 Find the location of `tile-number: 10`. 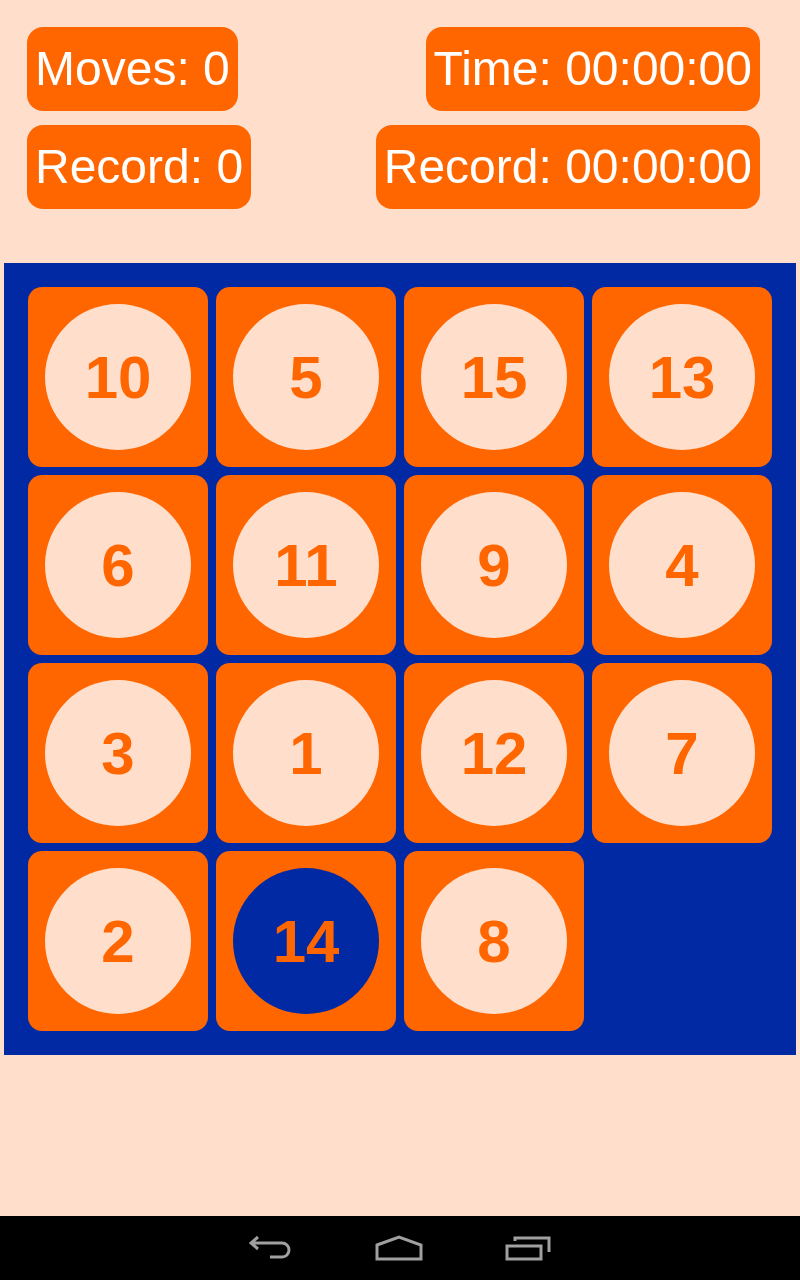

tile-number: 10 is located at coordinates (118, 377).